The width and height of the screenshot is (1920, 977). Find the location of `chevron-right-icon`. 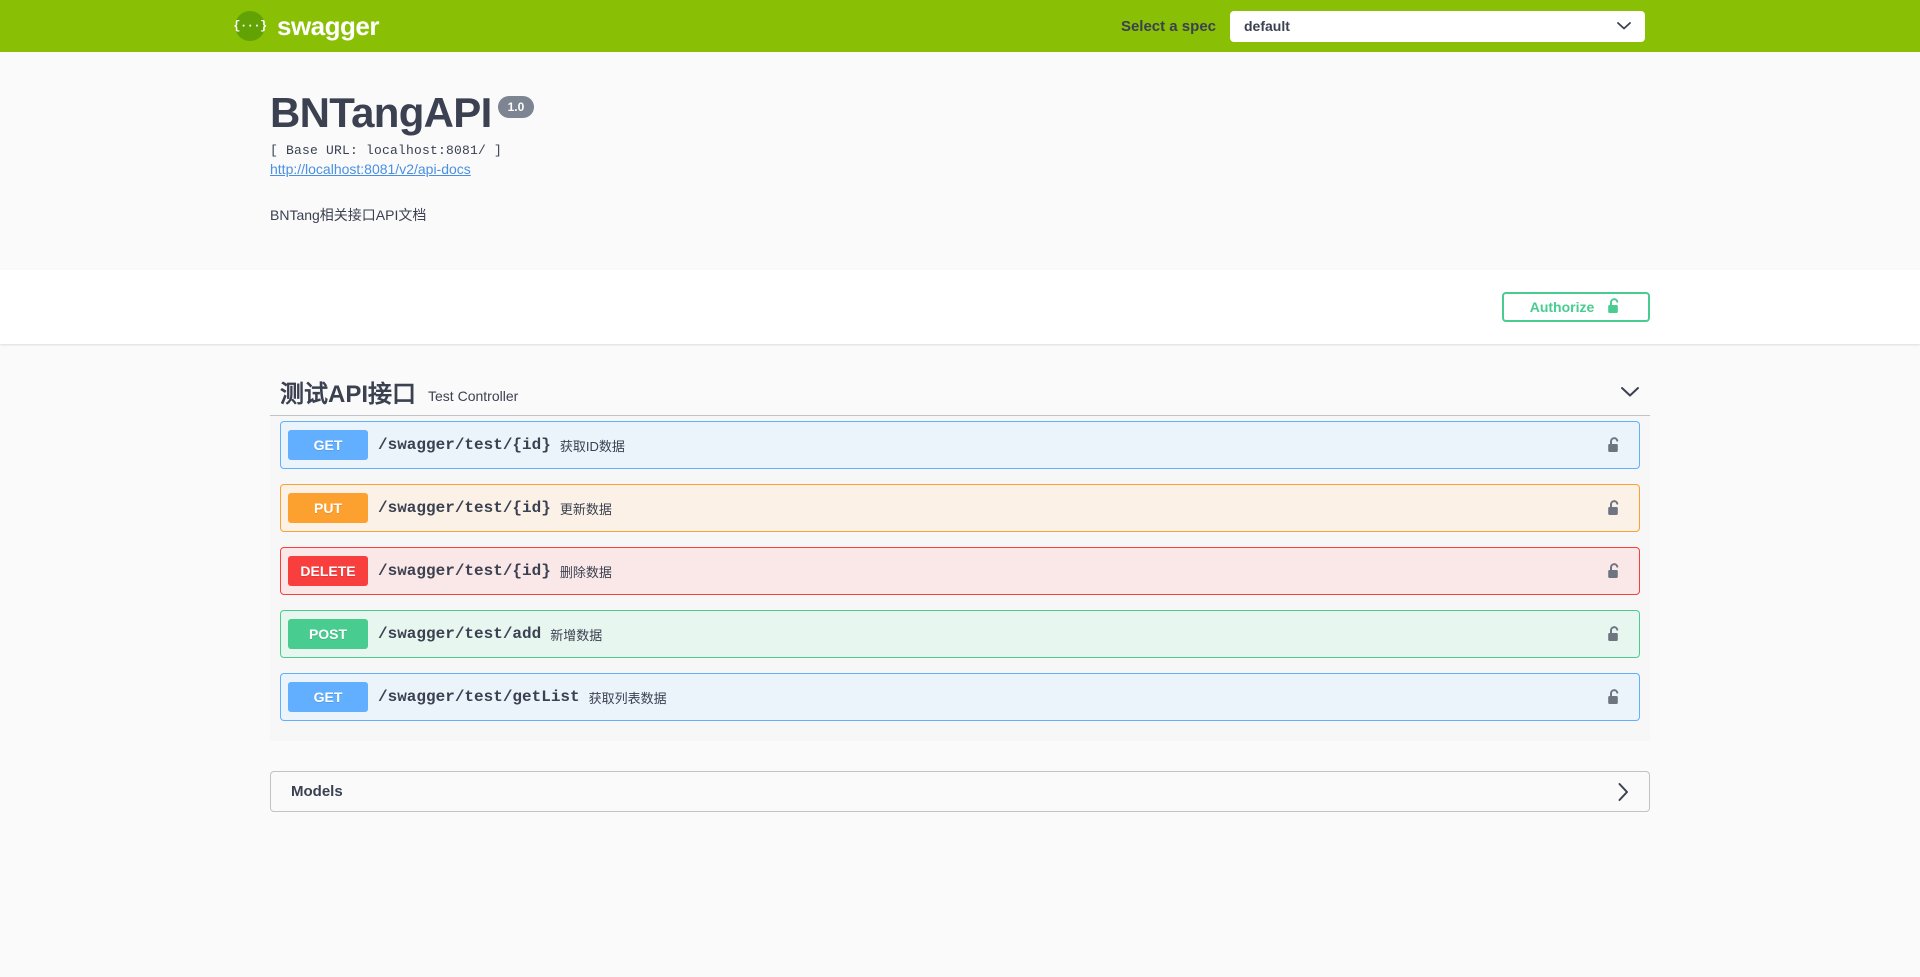

chevron-right-icon is located at coordinates (1623, 792).